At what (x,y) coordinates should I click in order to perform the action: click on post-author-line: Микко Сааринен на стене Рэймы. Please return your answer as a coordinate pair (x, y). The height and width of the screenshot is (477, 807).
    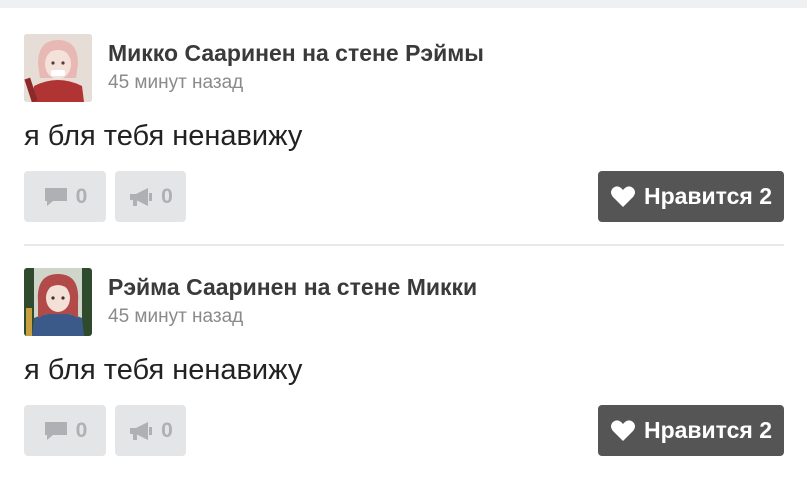
    Looking at the image, I should click on (296, 53).